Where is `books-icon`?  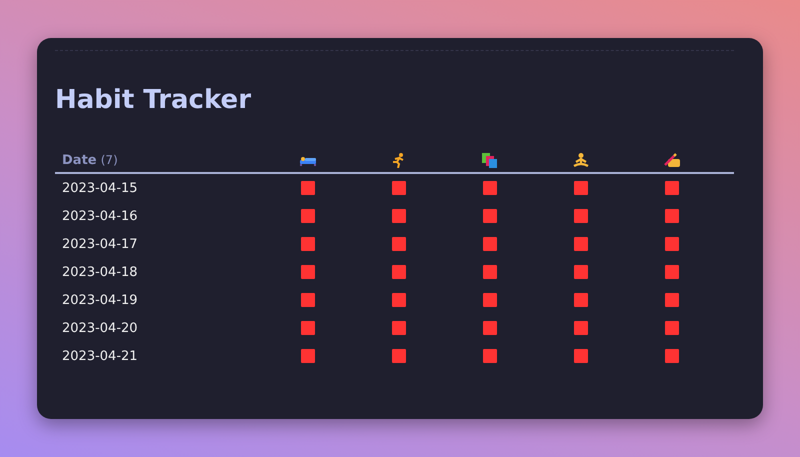
books-icon is located at coordinates (489, 160).